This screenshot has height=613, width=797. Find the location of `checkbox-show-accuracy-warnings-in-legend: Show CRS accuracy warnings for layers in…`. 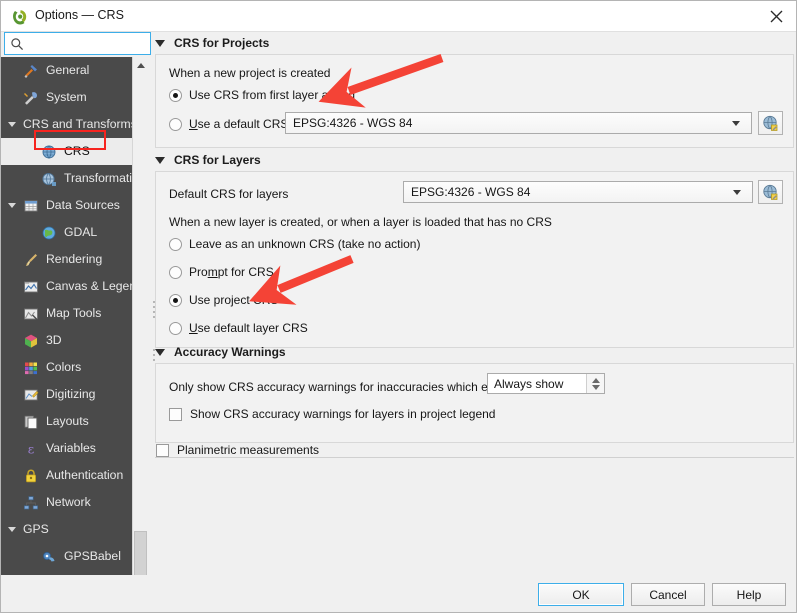

checkbox-show-accuracy-warnings-in-legend: Show CRS accuracy warnings for layers in… is located at coordinates (332, 414).